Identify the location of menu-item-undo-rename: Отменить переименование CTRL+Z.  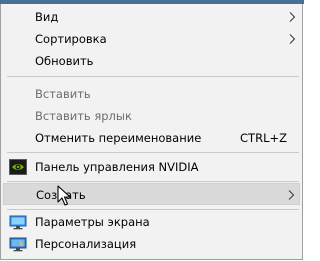
(151, 138).